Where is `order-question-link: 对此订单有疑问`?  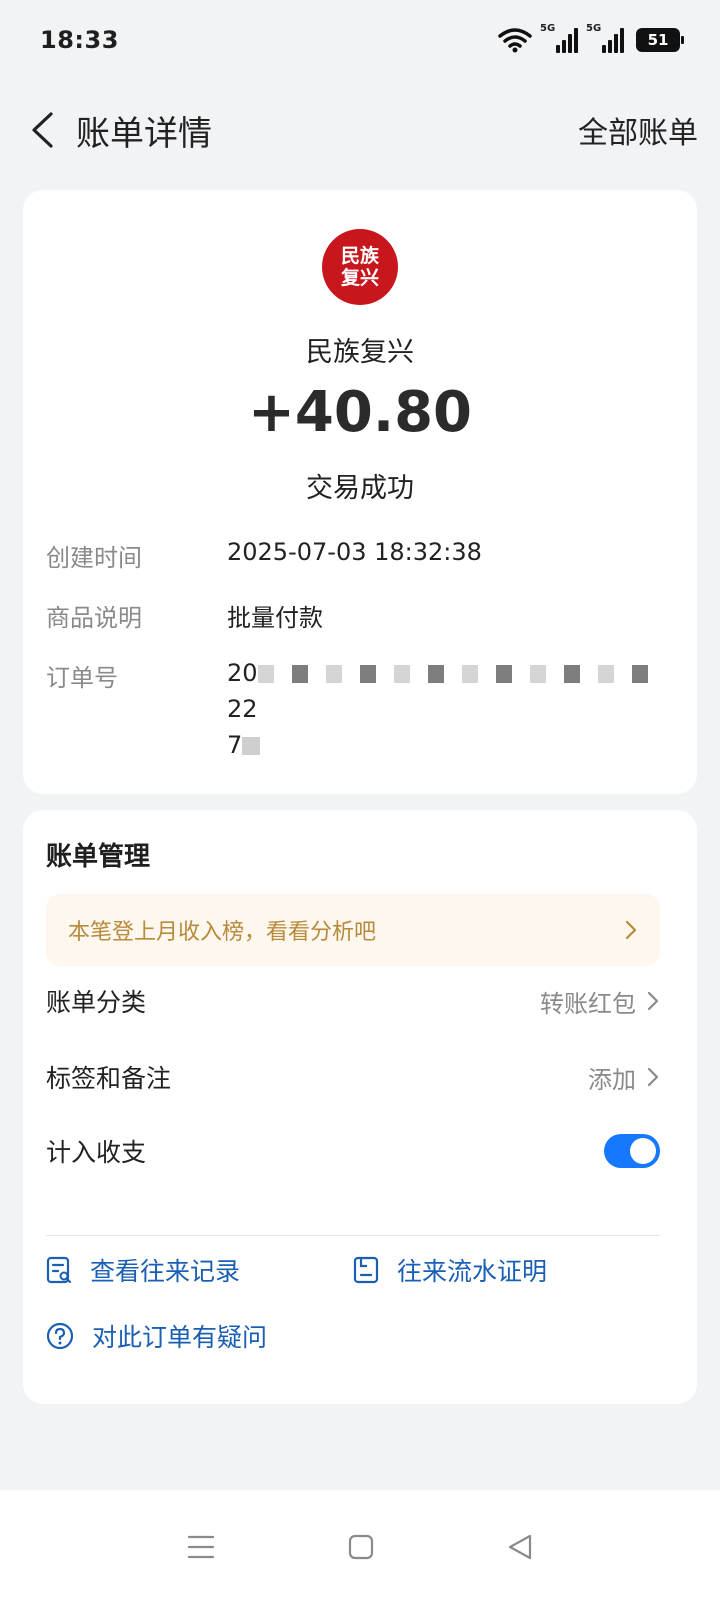 order-question-link: 对此订单有疑问 is located at coordinates (156, 1336).